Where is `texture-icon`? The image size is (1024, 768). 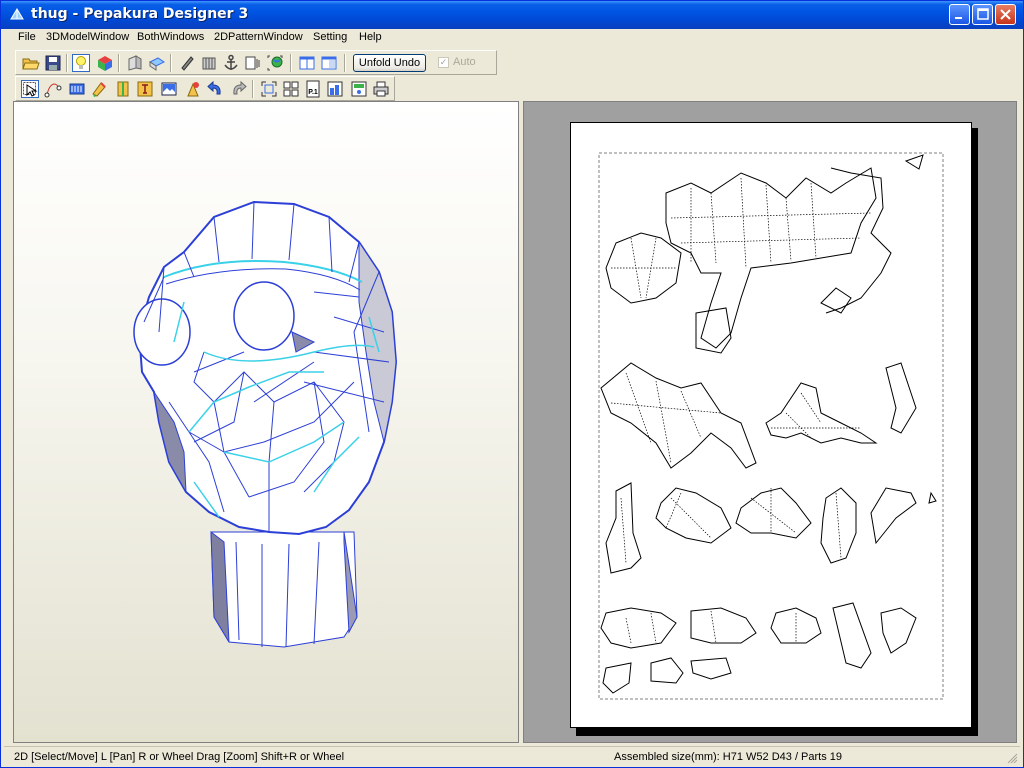 texture-icon is located at coordinates (105, 63).